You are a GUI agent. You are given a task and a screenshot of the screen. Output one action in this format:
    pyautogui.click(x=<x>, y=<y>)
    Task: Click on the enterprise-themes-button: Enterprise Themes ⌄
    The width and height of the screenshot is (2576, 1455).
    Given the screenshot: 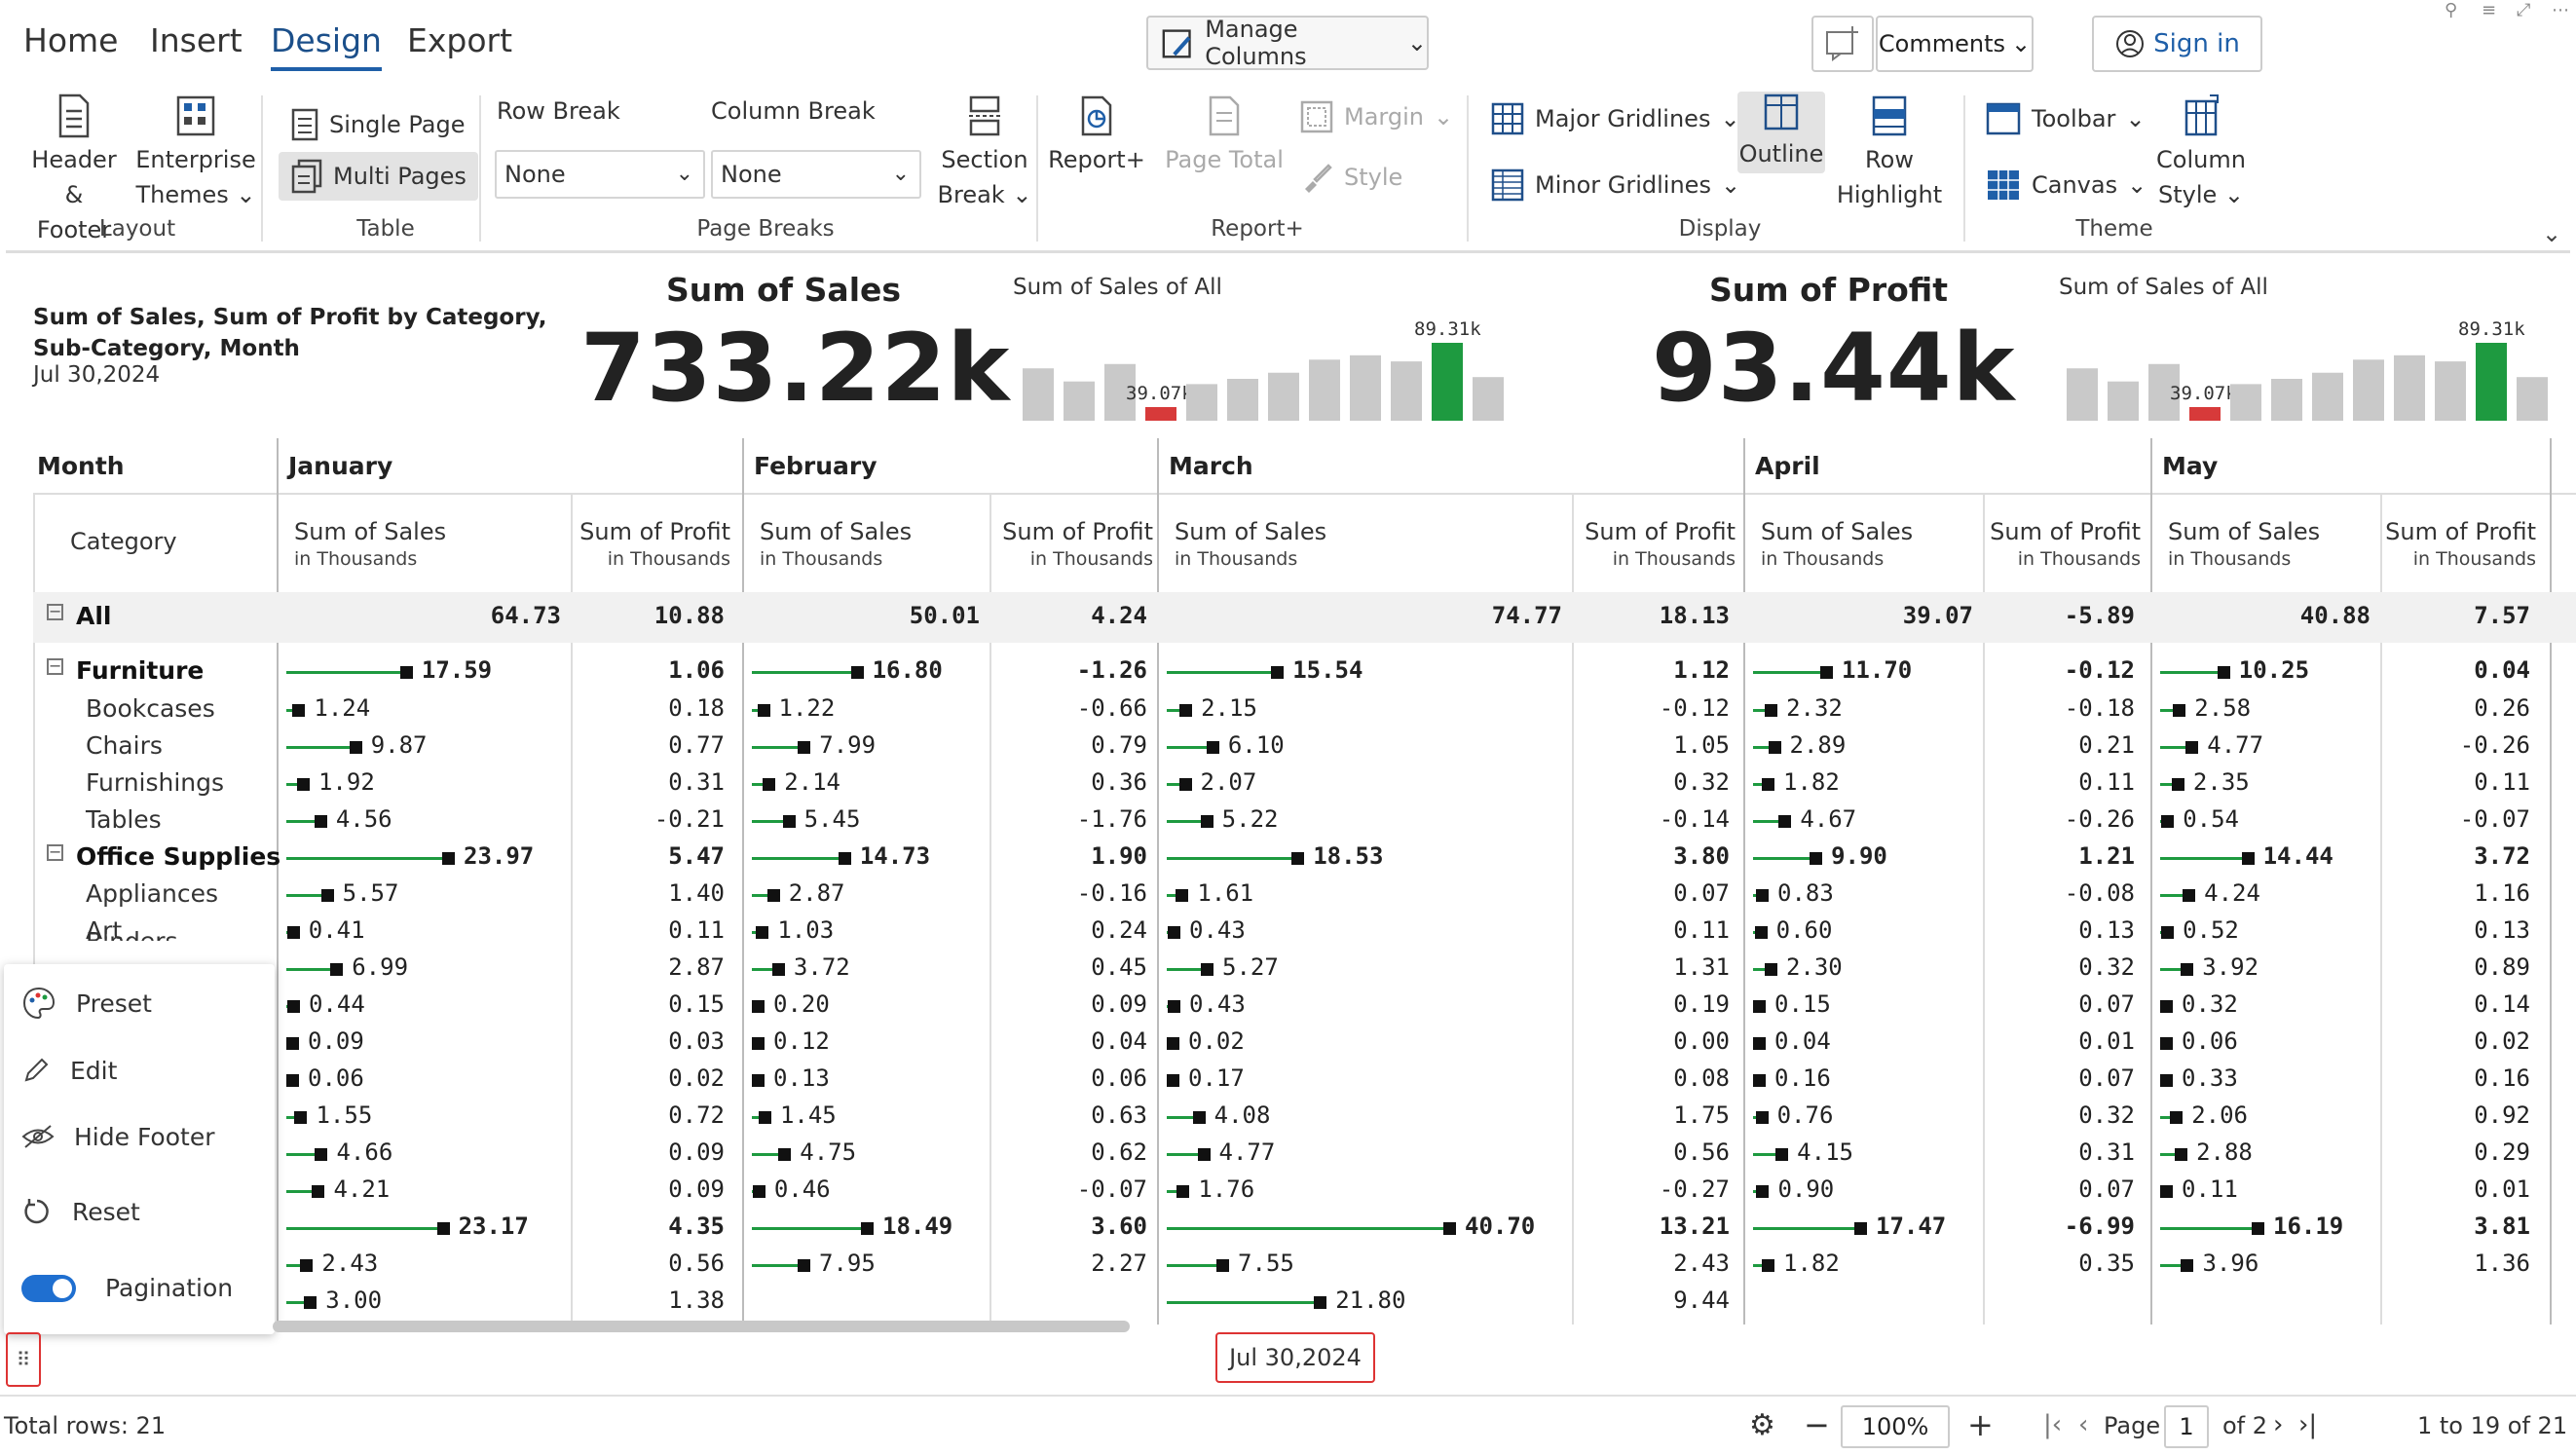 What is the action you would take?
    pyautogui.click(x=195, y=152)
    